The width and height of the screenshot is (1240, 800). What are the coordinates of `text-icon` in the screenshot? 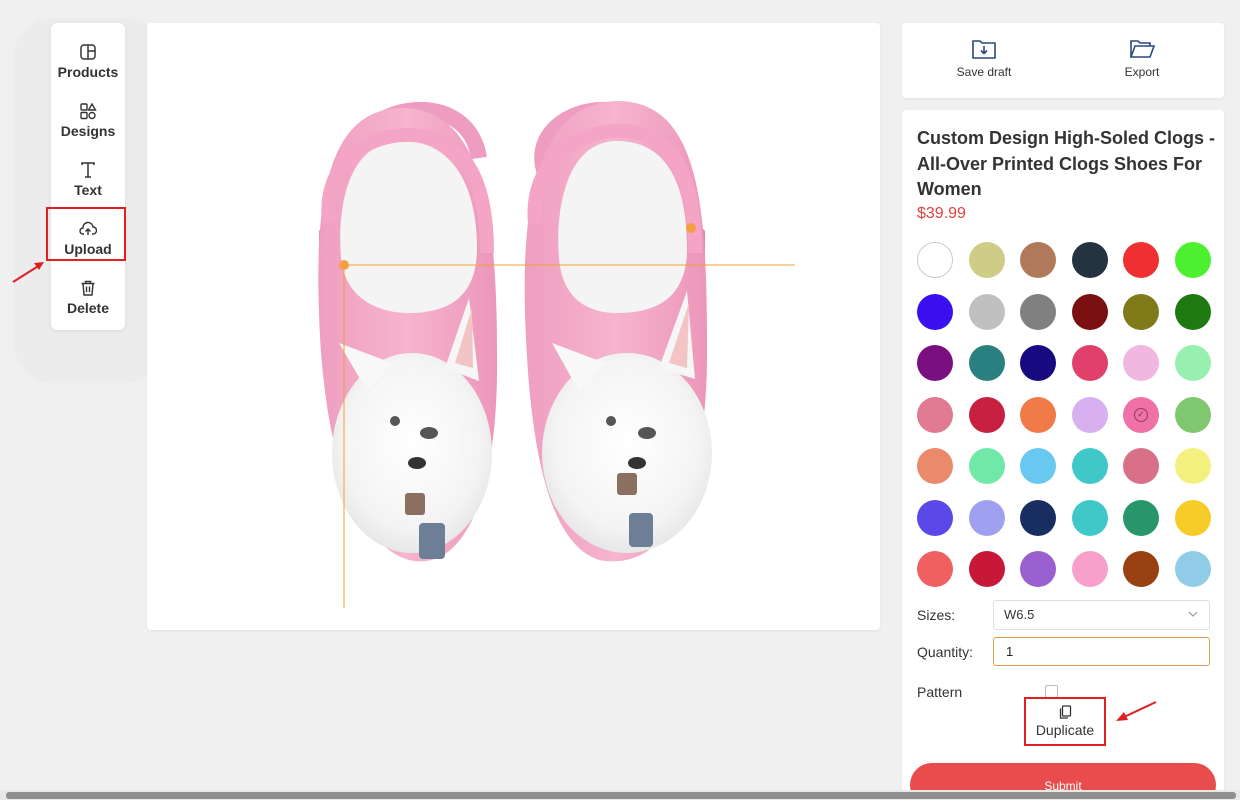 It's located at (88, 169).